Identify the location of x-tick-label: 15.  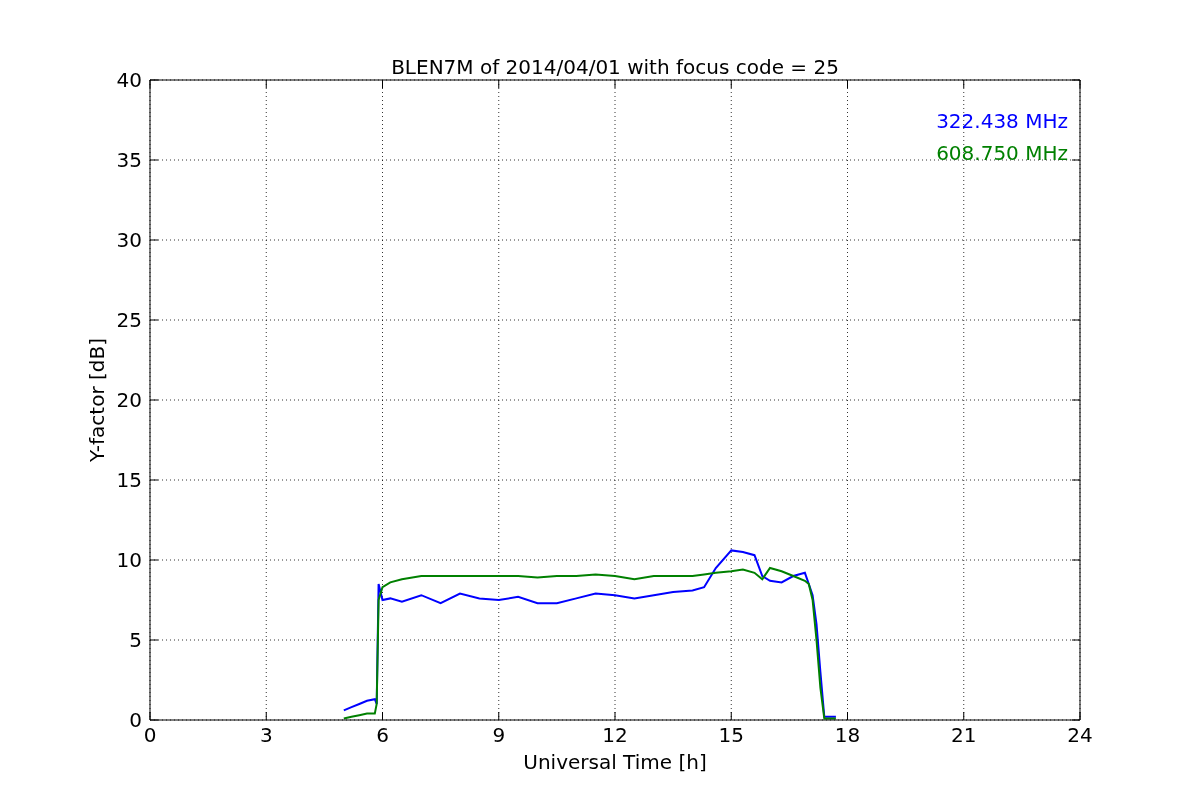
(731, 735).